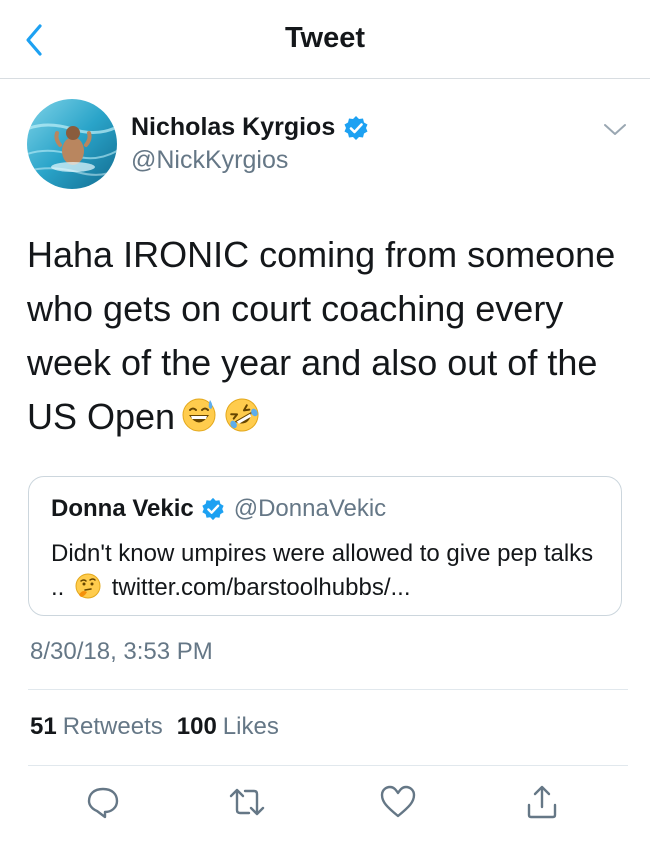  I want to click on like-icon, so click(398, 801).